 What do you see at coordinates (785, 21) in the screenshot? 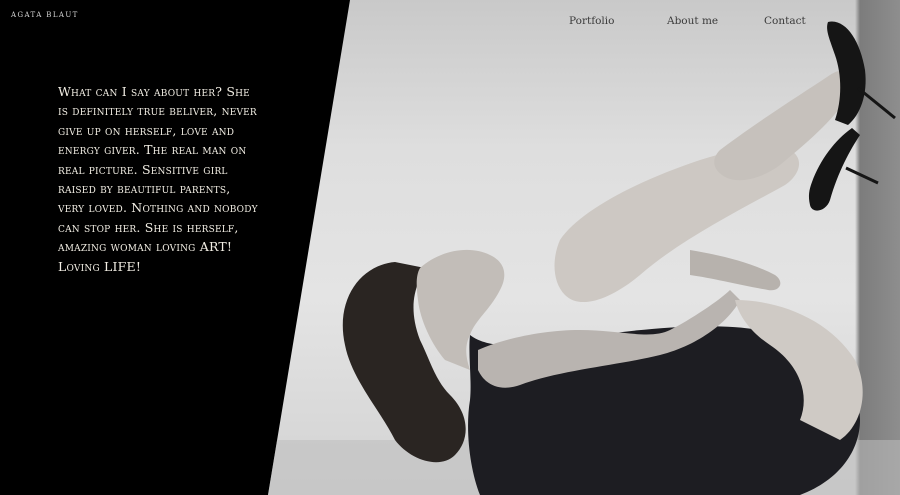
I see `nav-contact: Contact` at bounding box center [785, 21].